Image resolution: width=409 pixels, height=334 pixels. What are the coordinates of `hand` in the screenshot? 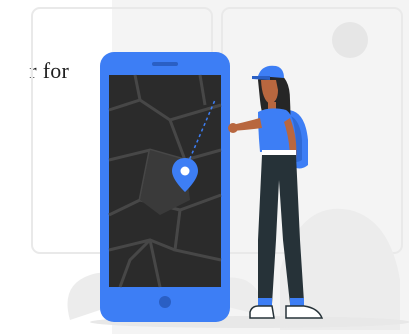 It's located at (233, 128).